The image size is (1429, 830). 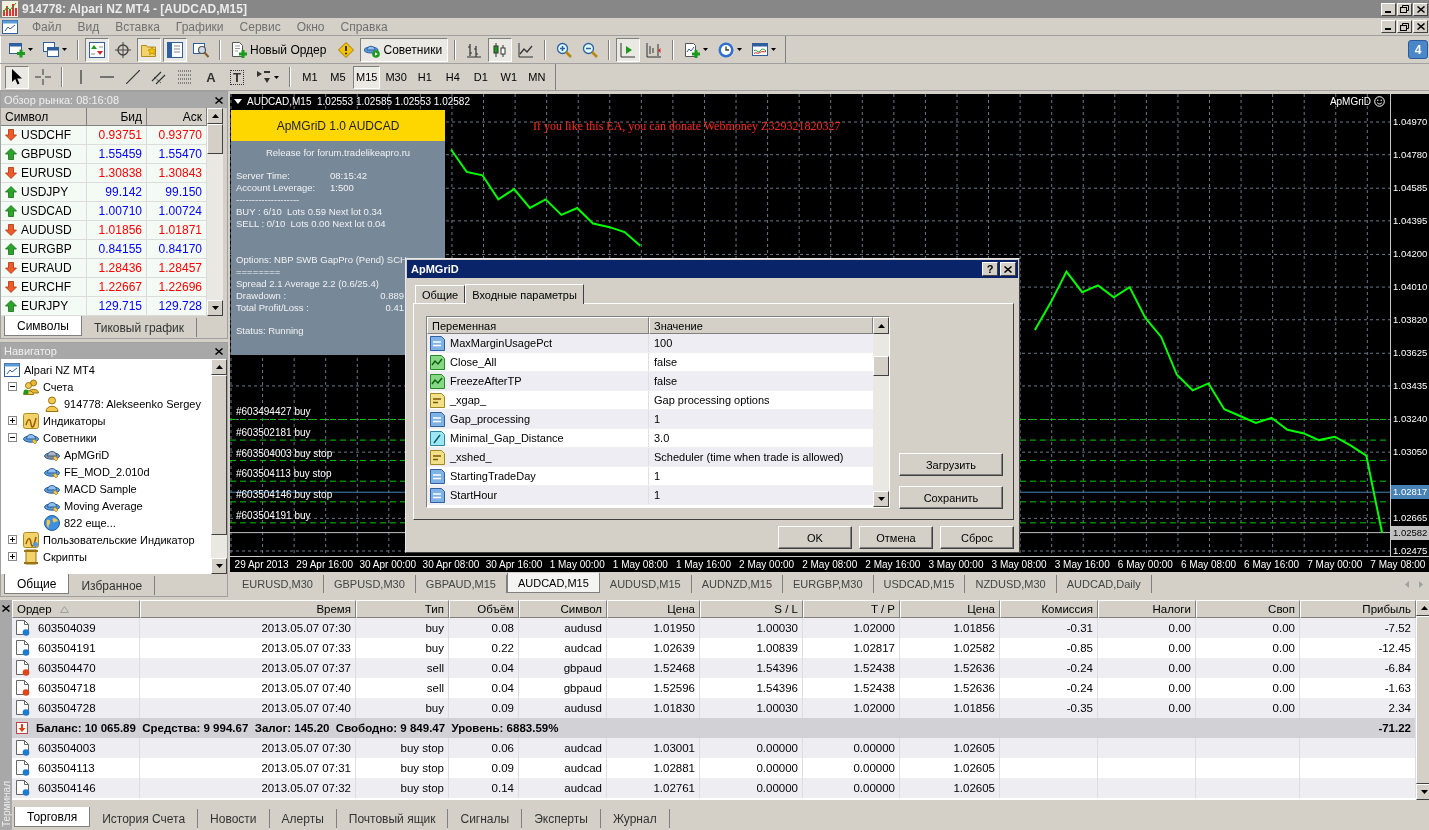 What do you see at coordinates (263, 176) in the screenshot?
I see `info-label: Server Time:` at bounding box center [263, 176].